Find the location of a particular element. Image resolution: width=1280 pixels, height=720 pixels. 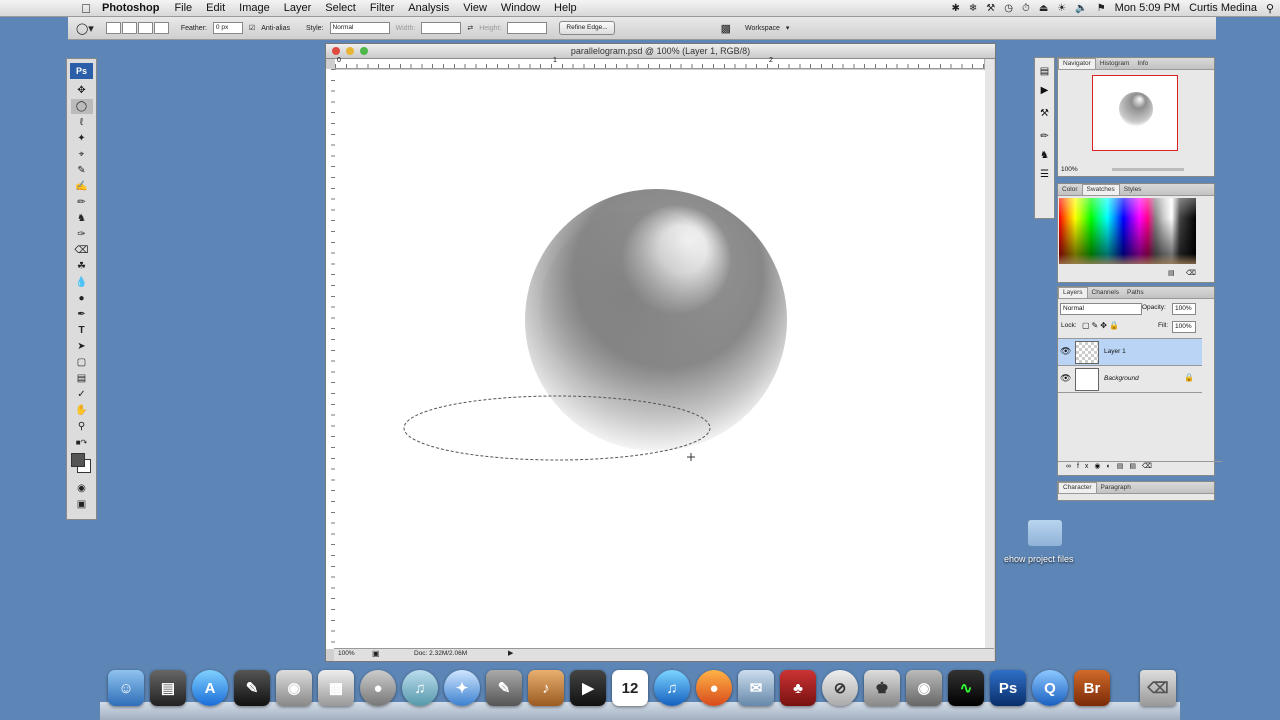

rectangle-tool-icon: ▢ is located at coordinates (82, 362).